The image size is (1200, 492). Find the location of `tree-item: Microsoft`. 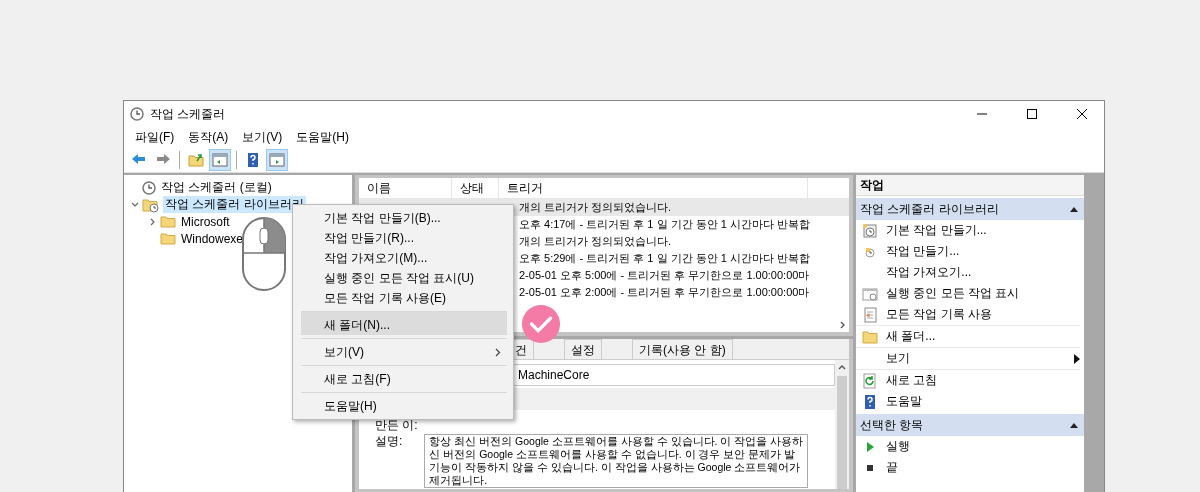

tree-item: Microsoft is located at coordinates (205, 221).